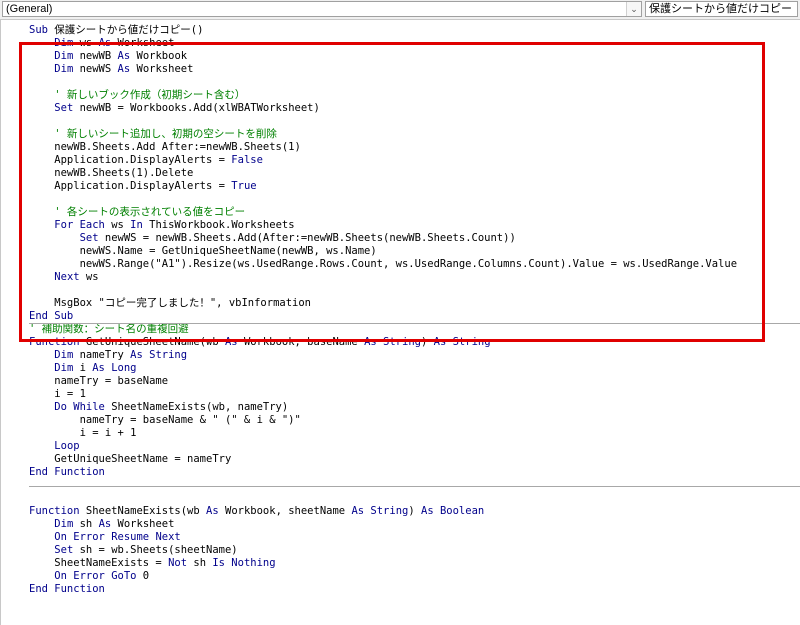 The image size is (800, 625). I want to click on code-token: Workbook, sheetName, so click(285, 511).